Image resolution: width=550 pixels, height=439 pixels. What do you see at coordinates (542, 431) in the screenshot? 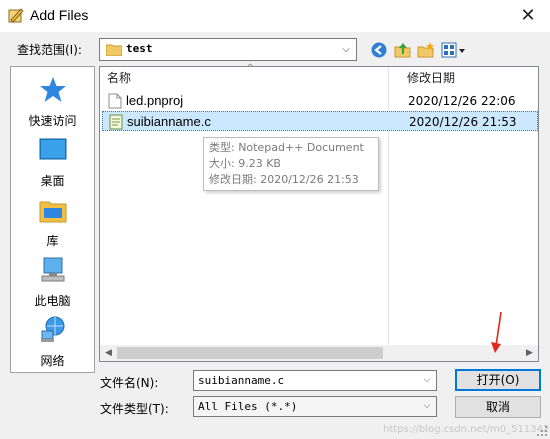
I see `resize-grip-icon` at bounding box center [542, 431].